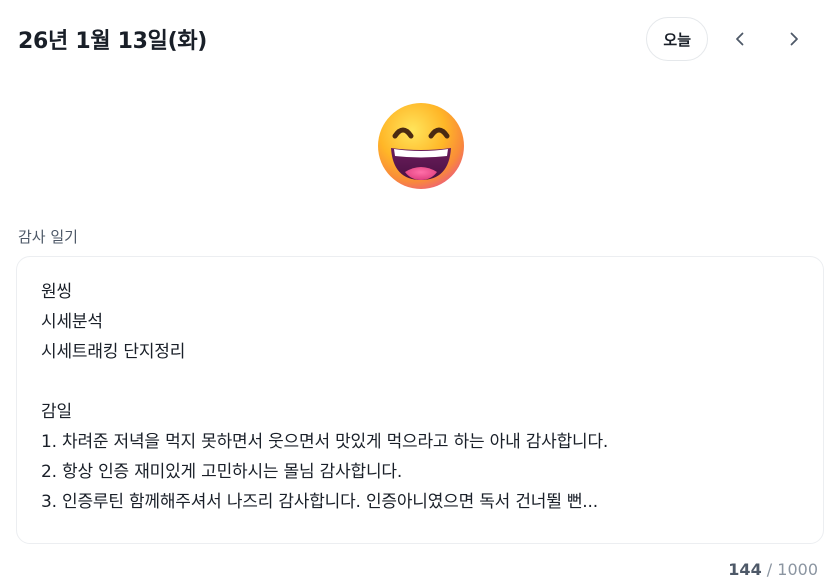 The width and height of the screenshot is (834, 588). Describe the element at coordinates (417, 39) in the screenshot. I see `date-header: 26년 1월 13일(화) 오늘` at that location.